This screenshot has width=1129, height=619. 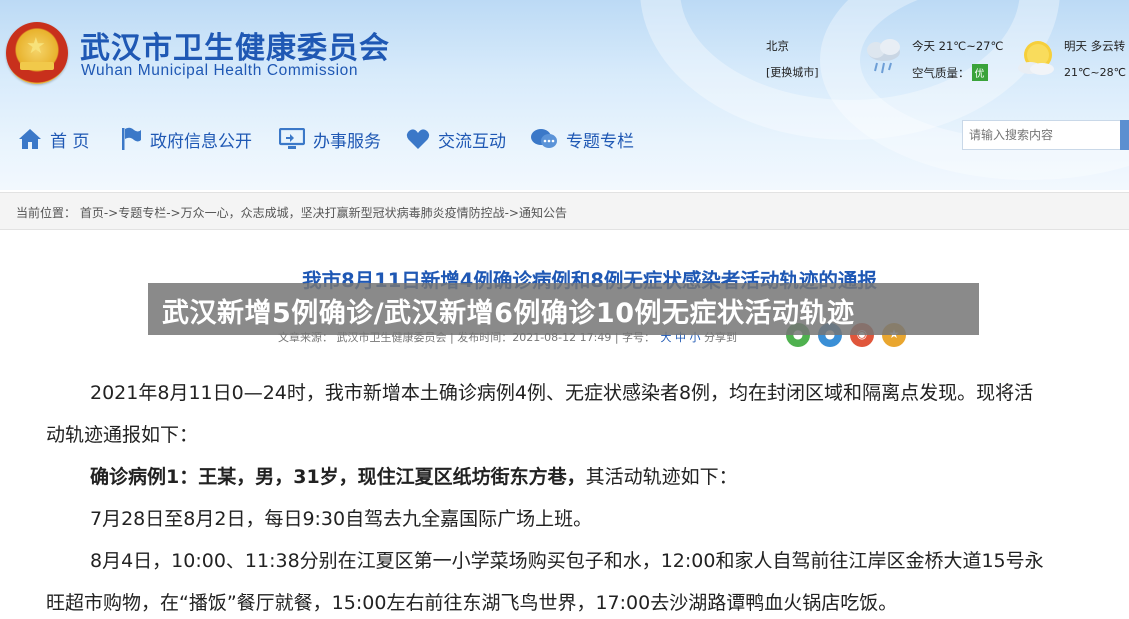 I want to click on nav-item-home: 首 页, so click(x=53, y=139).